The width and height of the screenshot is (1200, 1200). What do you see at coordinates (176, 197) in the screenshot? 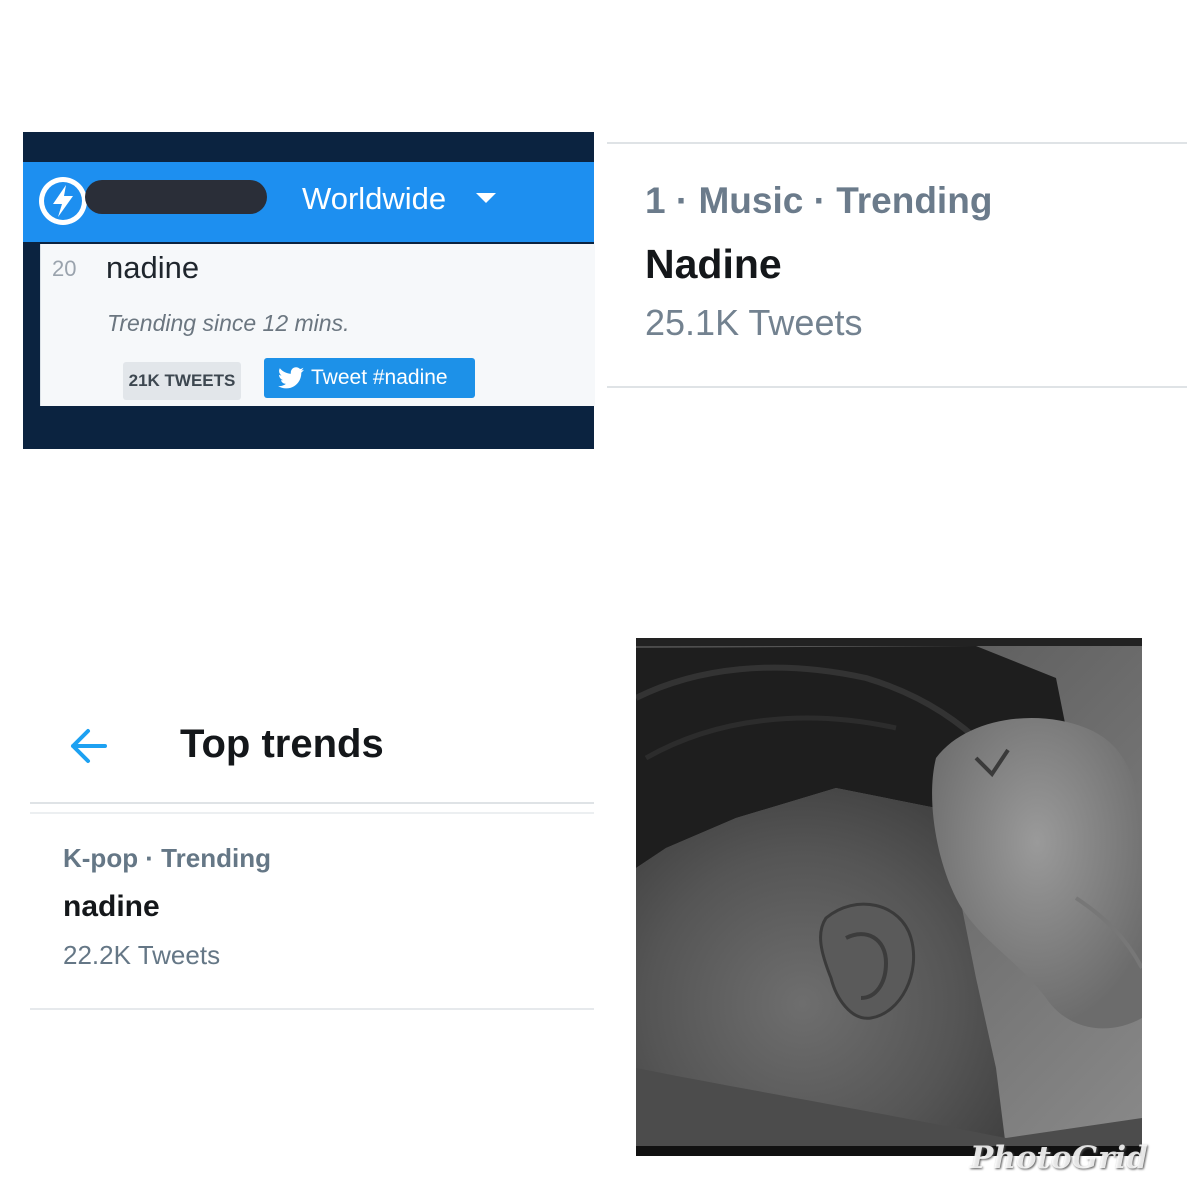
I see `redacted-username` at bounding box center [176, 197].